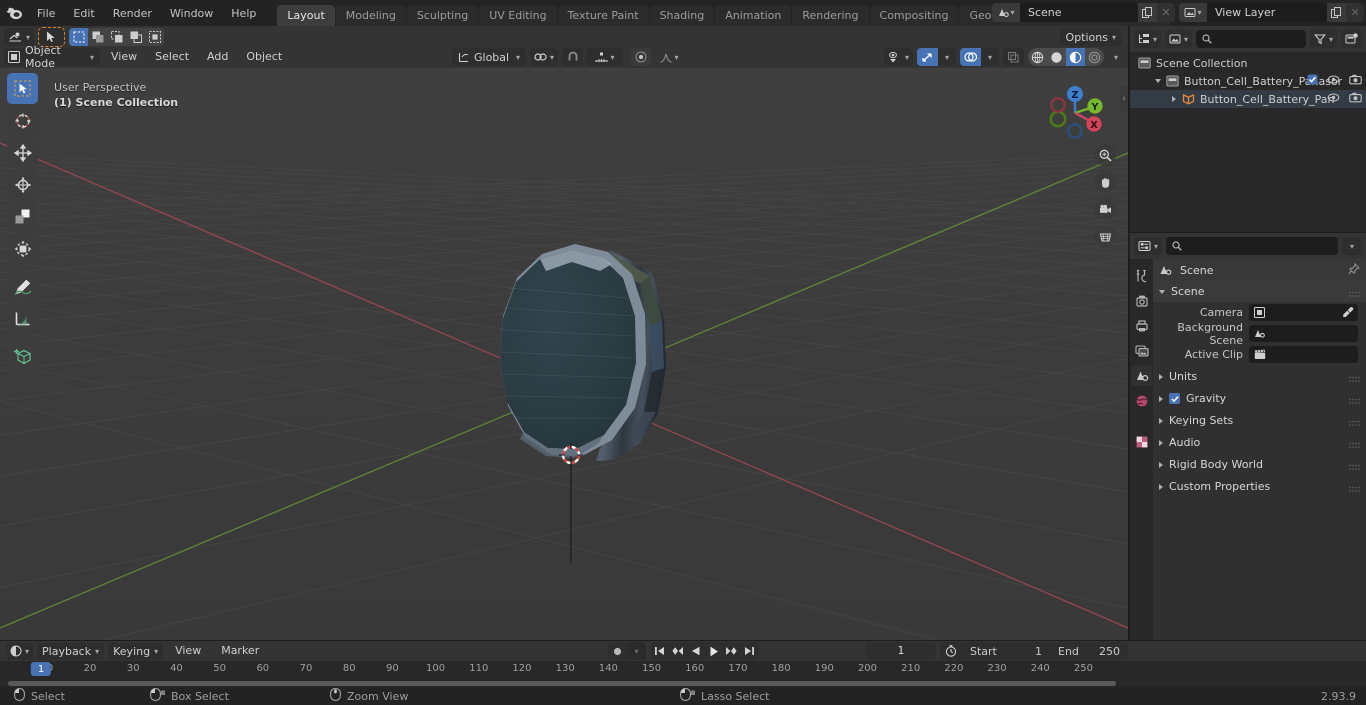 Image resolution: width=1366 pixels, height=705 pixels. I want to click on panel-header-keying-sets: Keying Sets, so click(1259, 420).